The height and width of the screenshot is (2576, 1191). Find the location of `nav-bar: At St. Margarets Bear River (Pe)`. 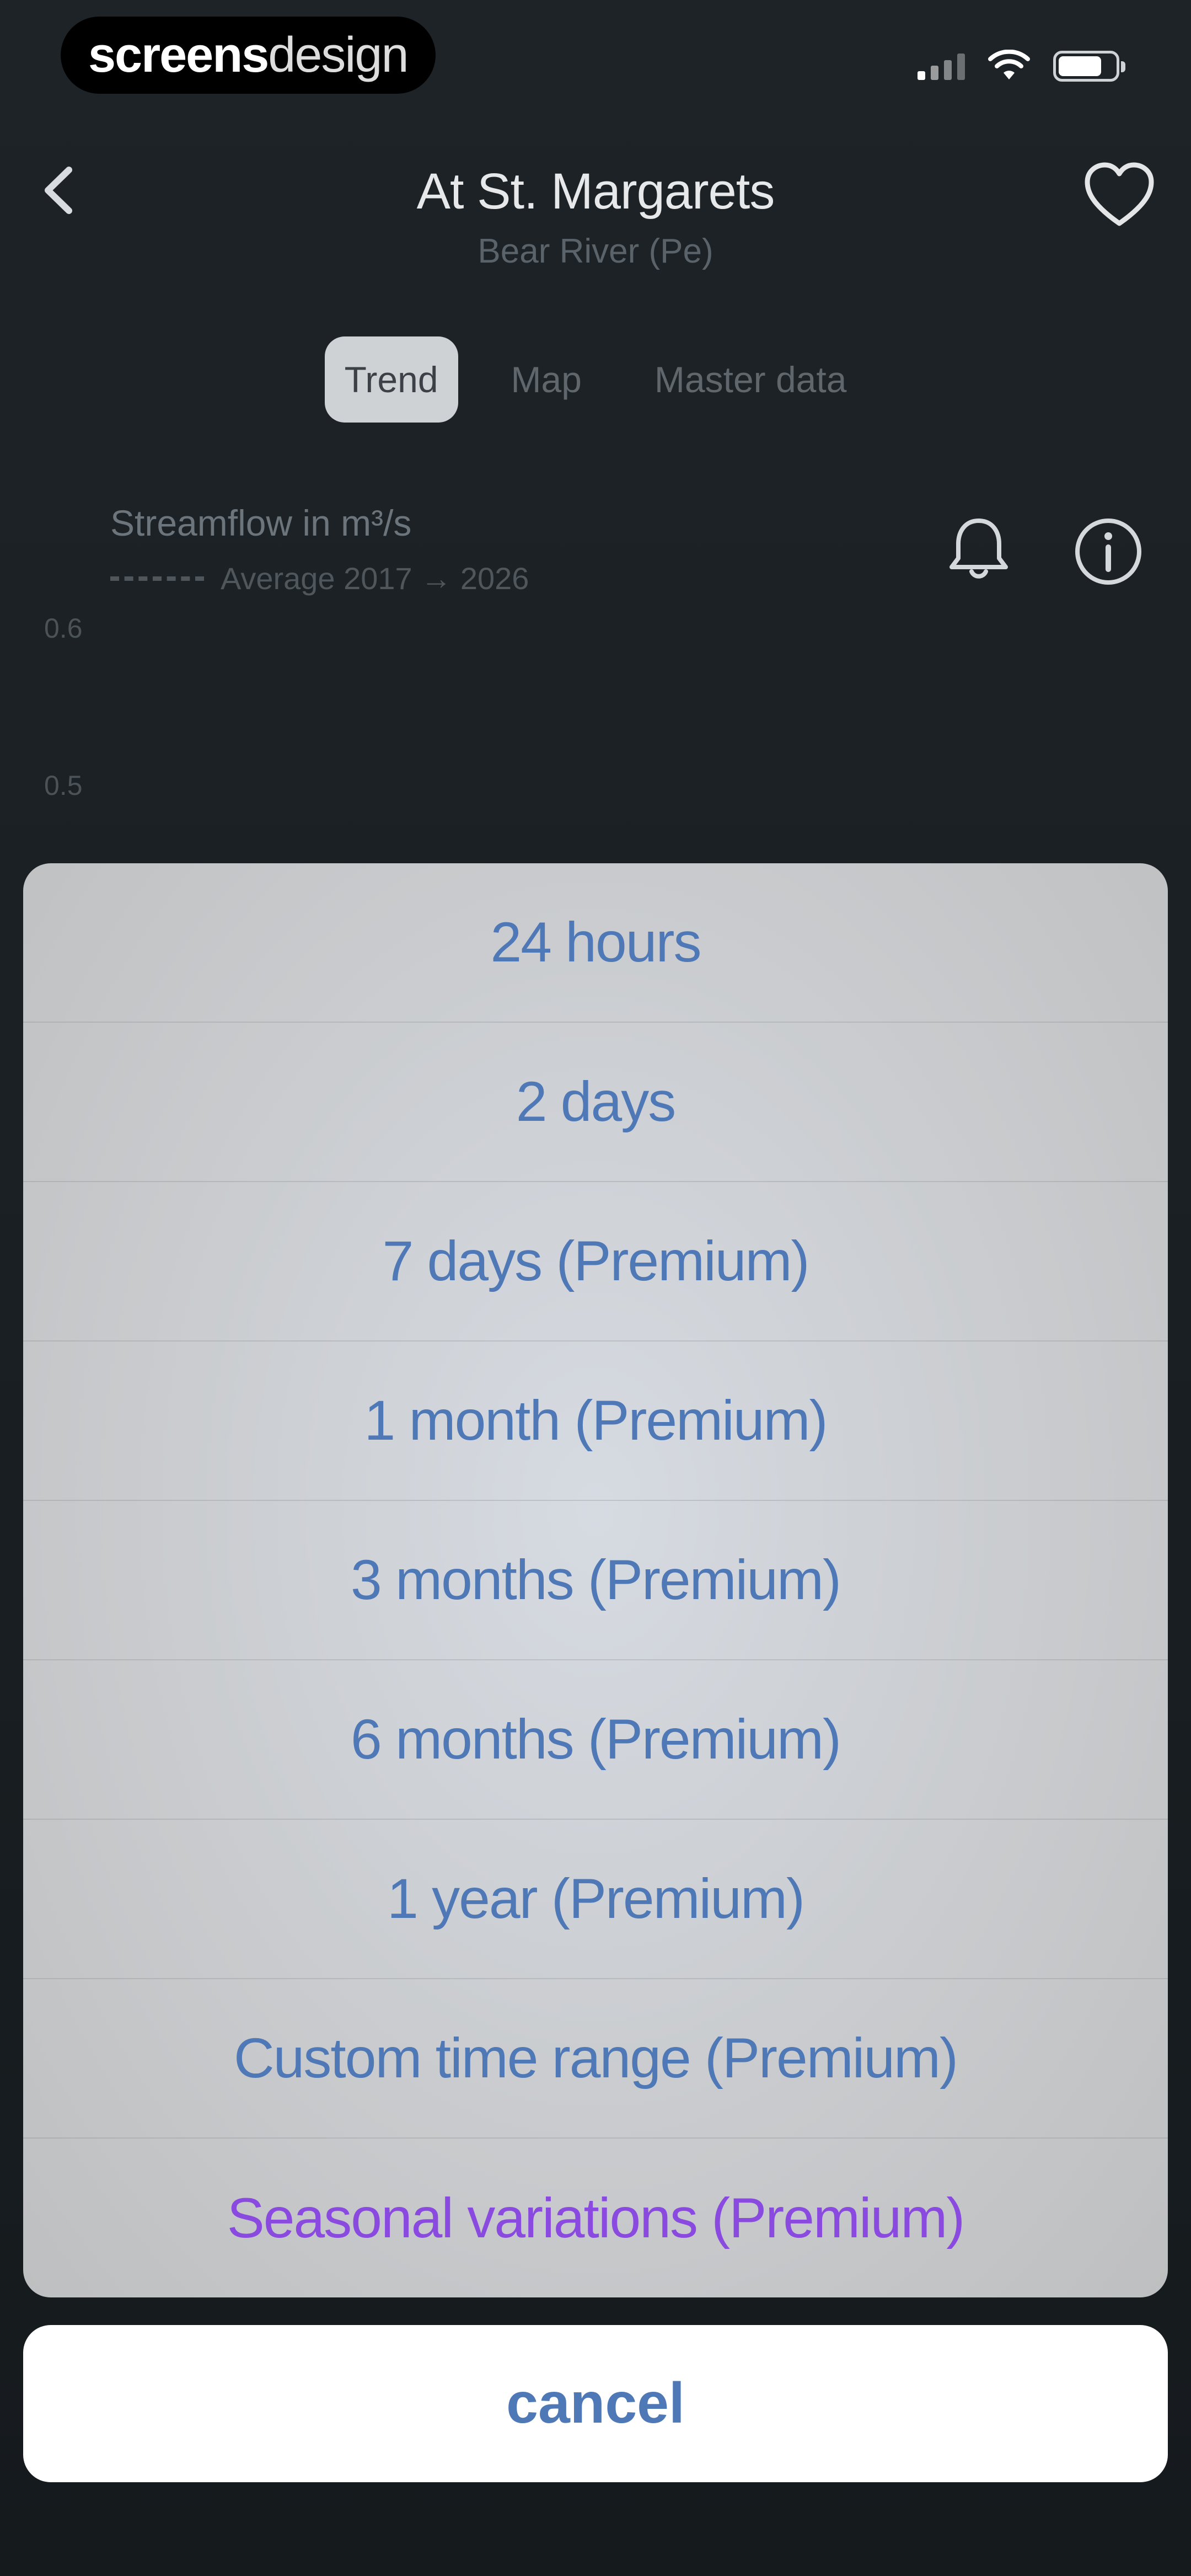

nav-bar: At St. Margarets Bear River (Pe) is located at coordinates (595, 204).